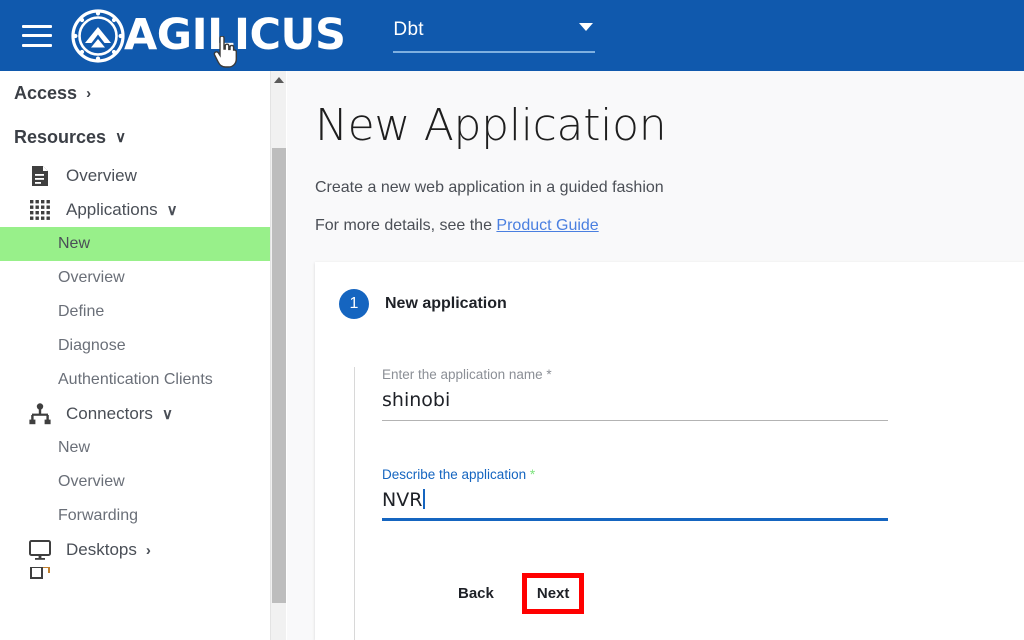  Describe the element at coordinates (635, 405) in the screenshot. I see `application-name-input: shinobi` at that location.